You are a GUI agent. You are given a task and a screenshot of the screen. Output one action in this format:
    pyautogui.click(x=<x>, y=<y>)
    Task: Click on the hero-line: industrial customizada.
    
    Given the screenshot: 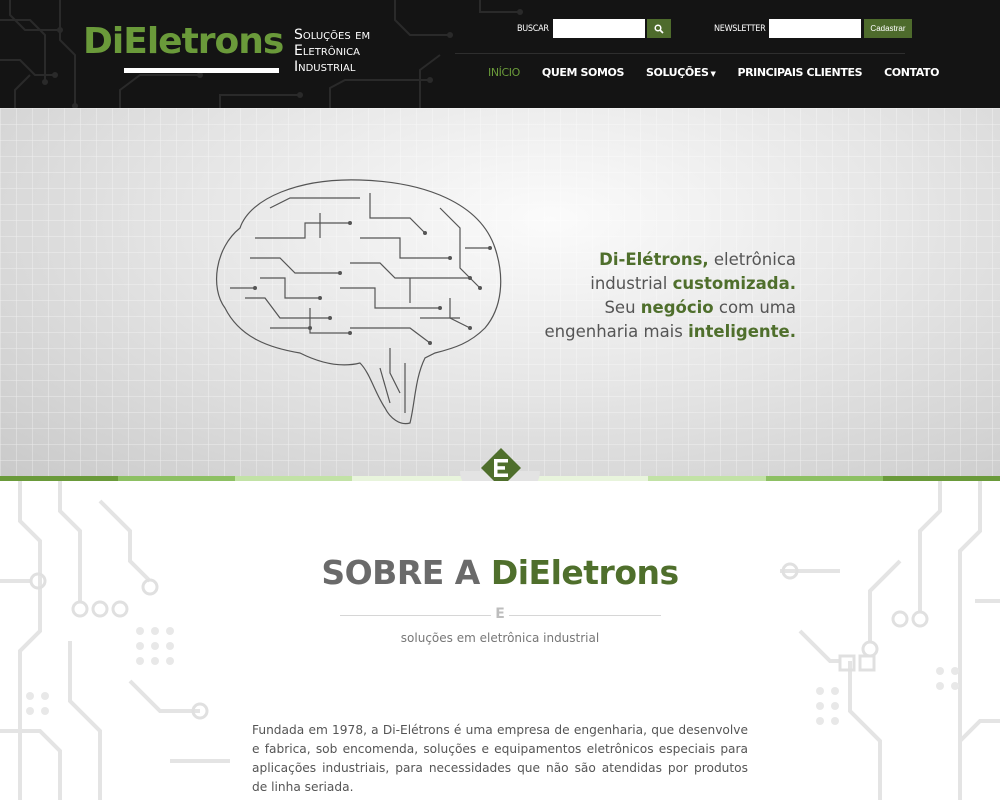 What is the action you would take?
    pyautogui.click(x=693, y=283)
    